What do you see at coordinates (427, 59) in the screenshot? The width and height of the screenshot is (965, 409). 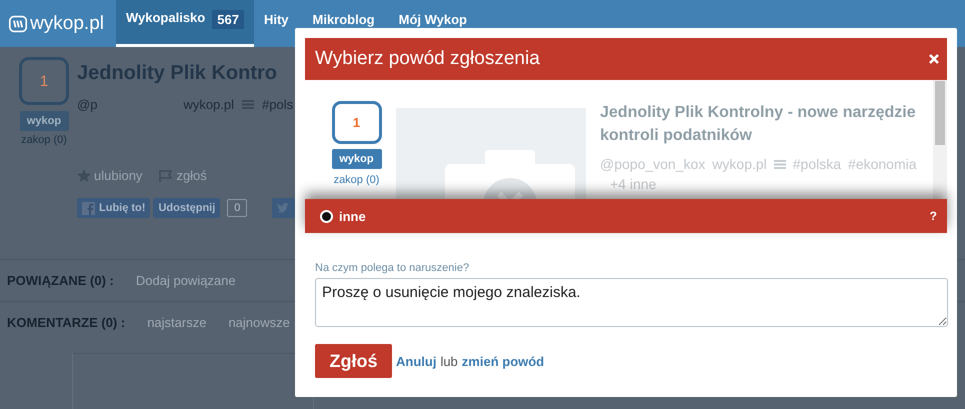 I see `dialog-title: Wybierz powód zgłoszenia` at bounding box center [427, 59].